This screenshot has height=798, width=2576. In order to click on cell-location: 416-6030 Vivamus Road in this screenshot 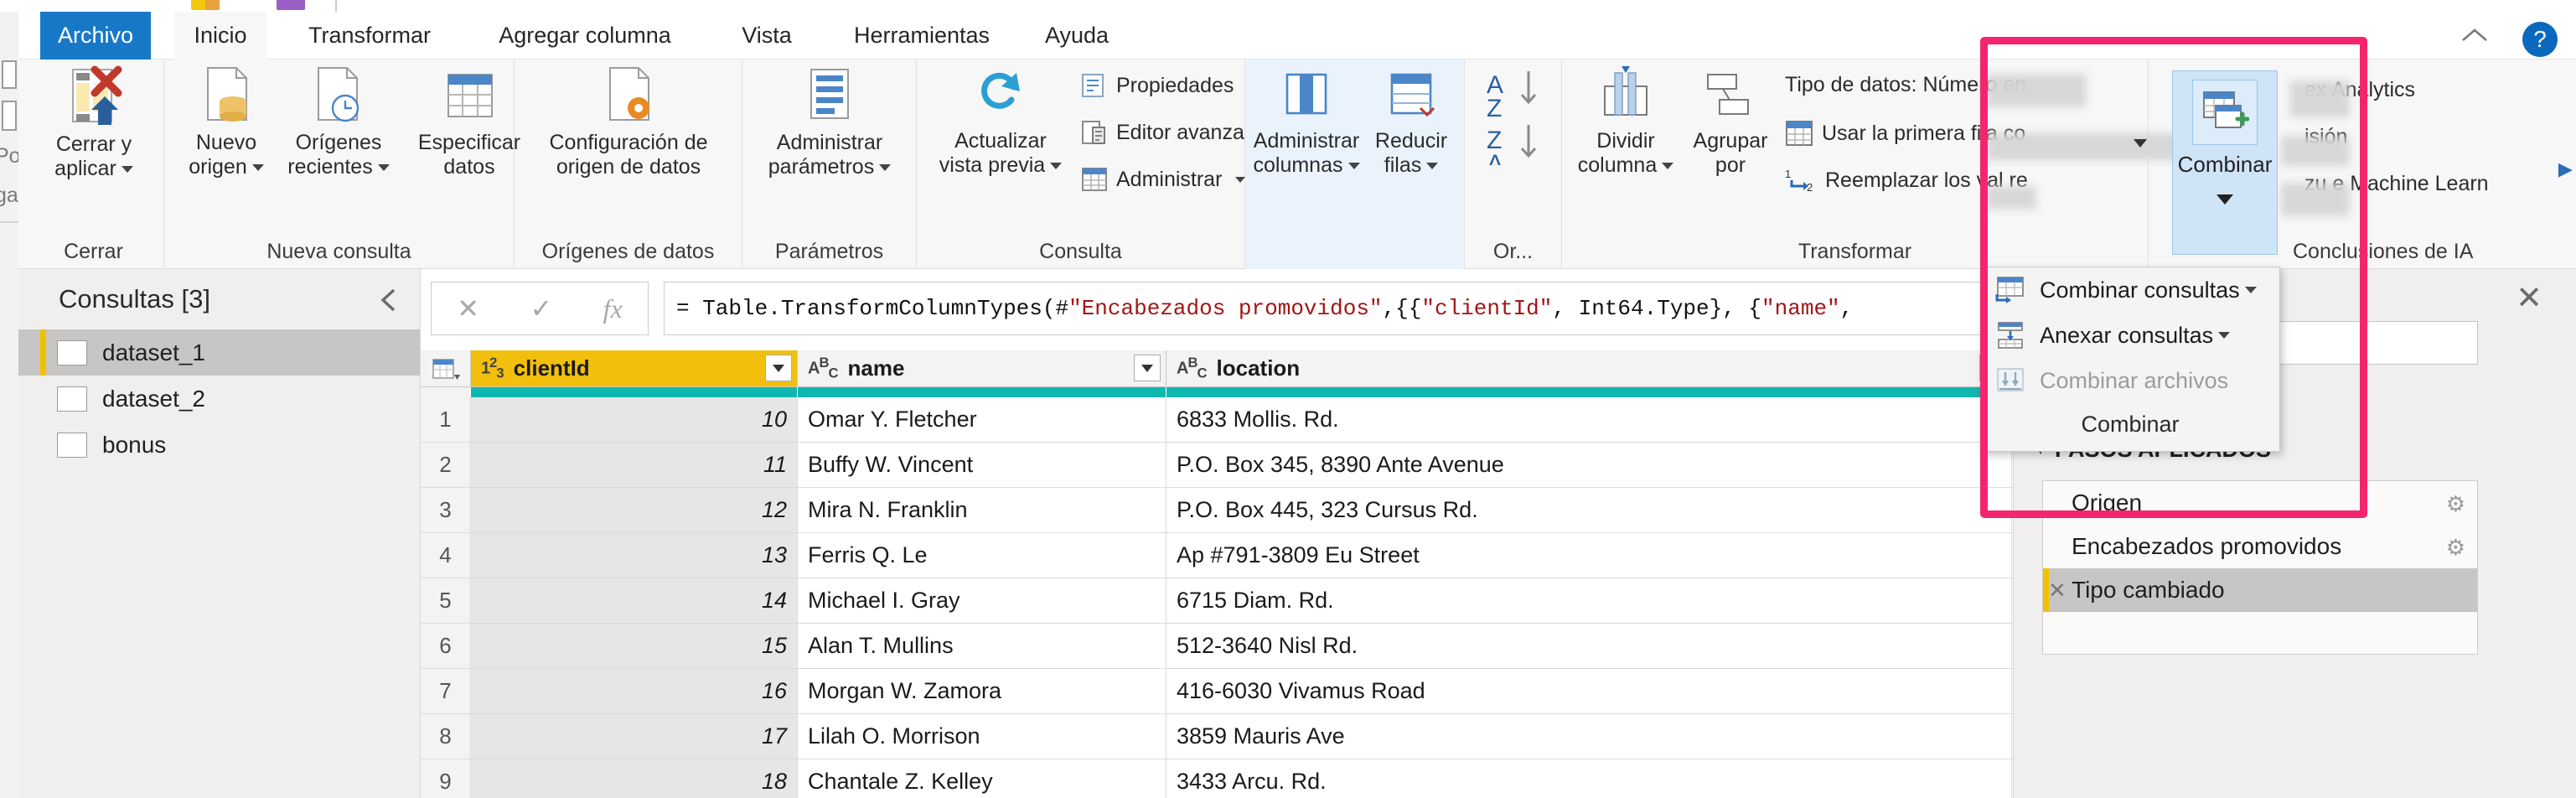, I will do `click(1589, 691)`.